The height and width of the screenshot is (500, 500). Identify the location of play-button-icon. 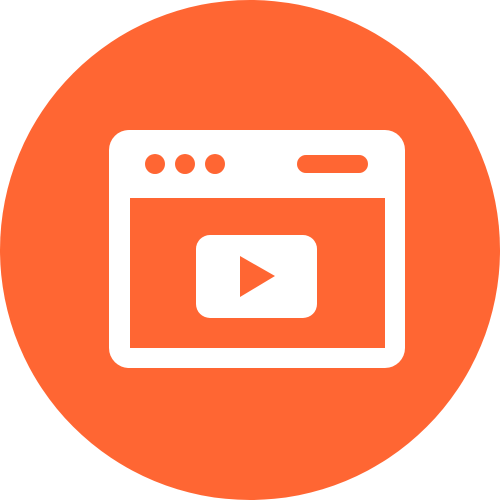
(256, 276).